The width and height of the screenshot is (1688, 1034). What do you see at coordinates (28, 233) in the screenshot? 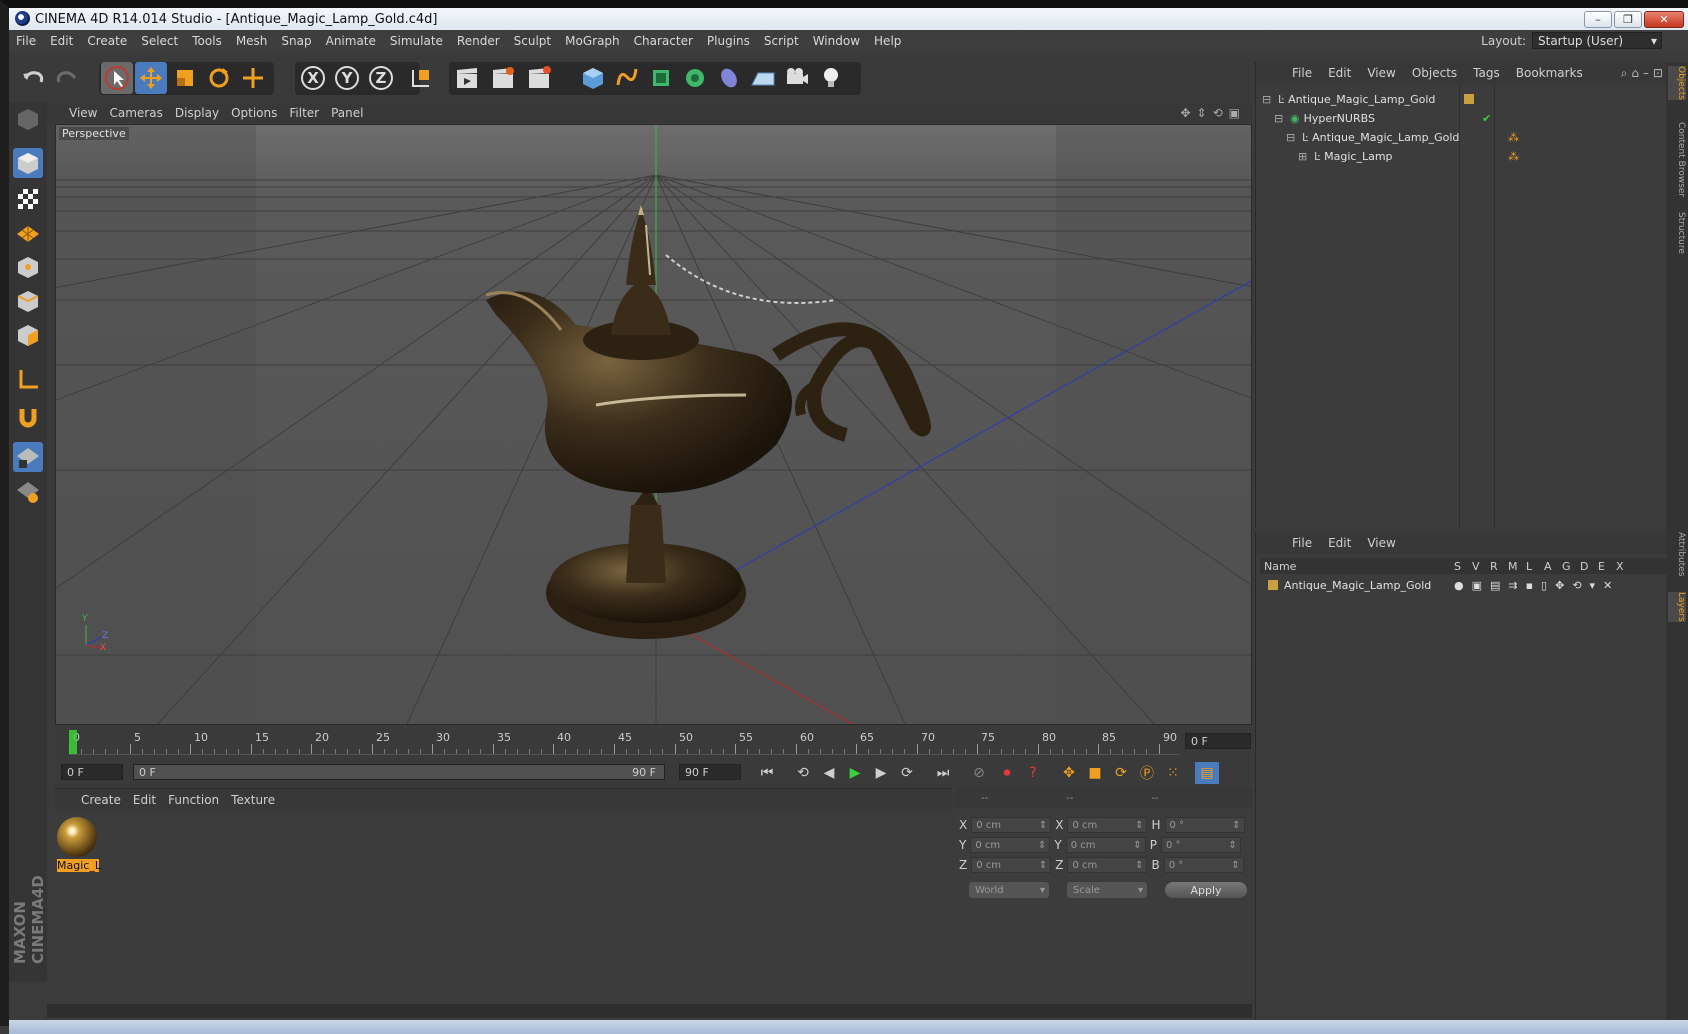
I see `workplane-mode-button` at bounding box center [28, 233].